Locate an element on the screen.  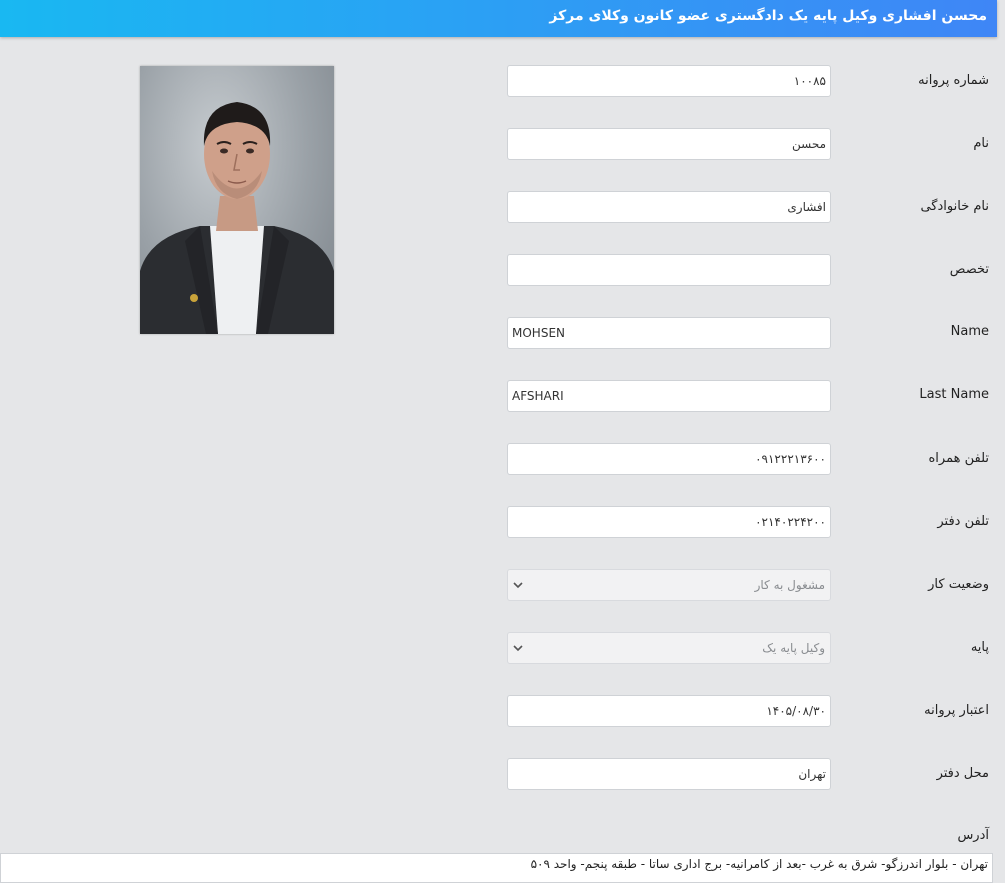
label-specialty: تخصص is located at coordinates (969, 269).